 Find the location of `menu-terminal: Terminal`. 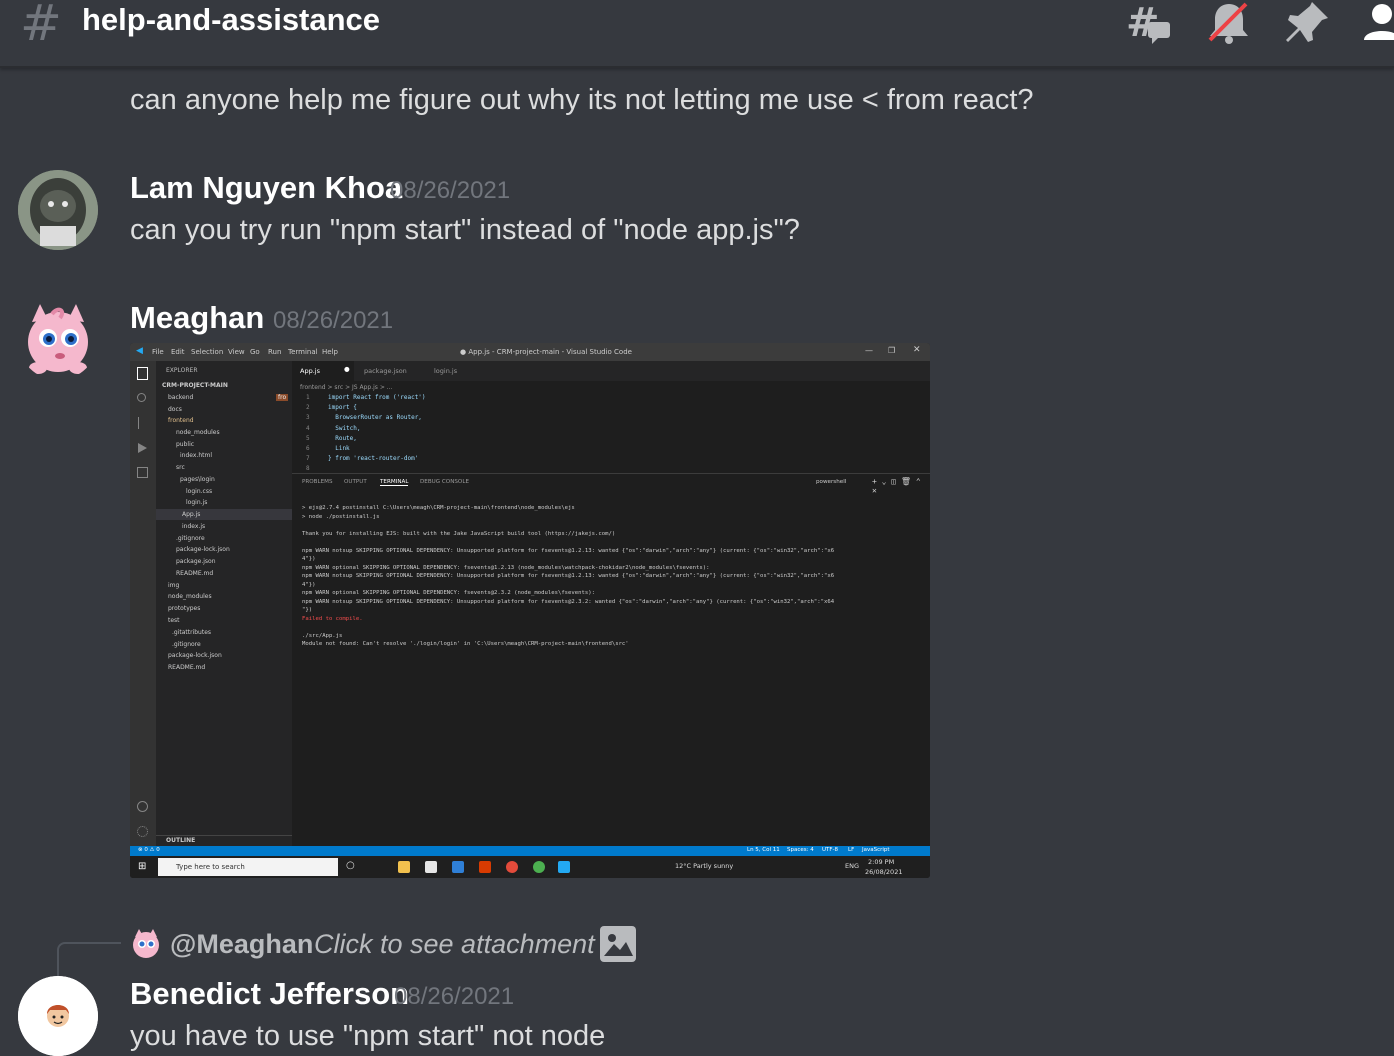

menu-terminal: Terminal is located at coordinates (303, 352).